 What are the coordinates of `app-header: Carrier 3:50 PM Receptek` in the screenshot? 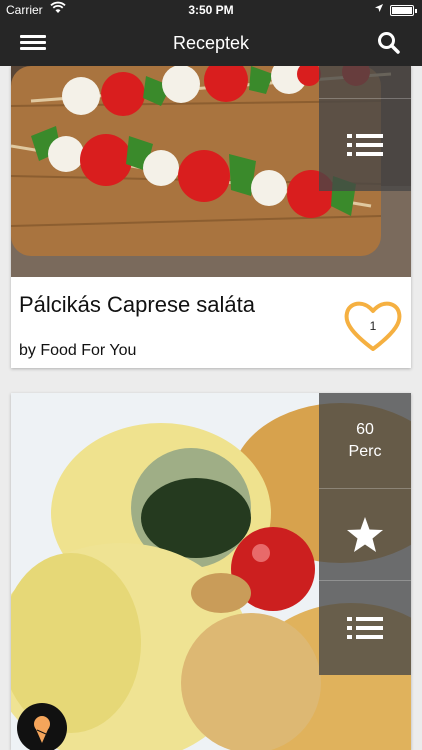 It's located at (211, 33).